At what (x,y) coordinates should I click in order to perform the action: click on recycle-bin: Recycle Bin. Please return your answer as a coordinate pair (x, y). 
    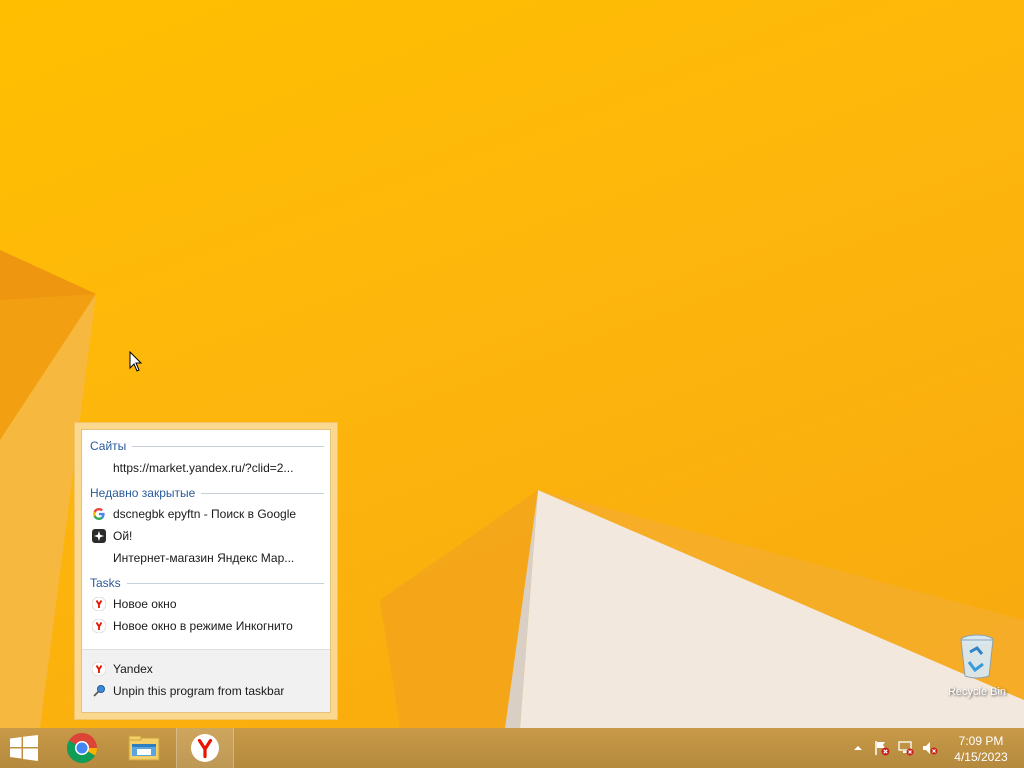
    Looking at the image, I should click on (977, 665).